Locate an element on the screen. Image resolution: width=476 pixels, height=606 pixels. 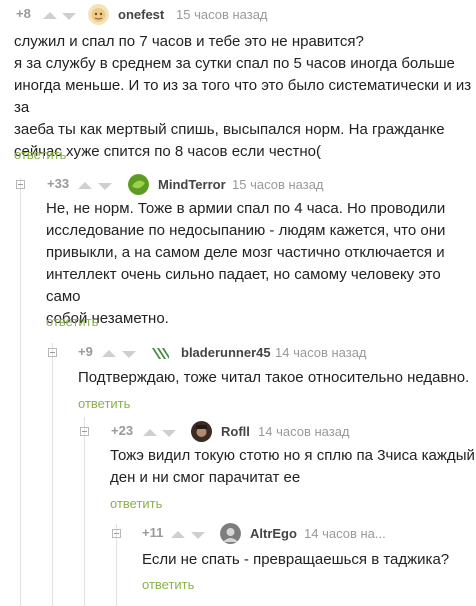
user-nick: onefest is located at coordinates (141, 14).